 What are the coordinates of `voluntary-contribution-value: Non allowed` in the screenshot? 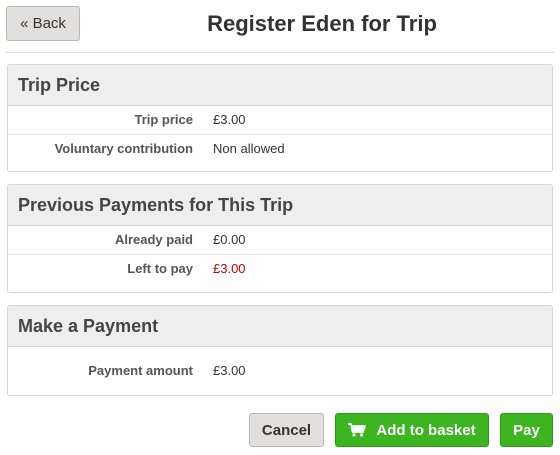 It's located at (249, 148).